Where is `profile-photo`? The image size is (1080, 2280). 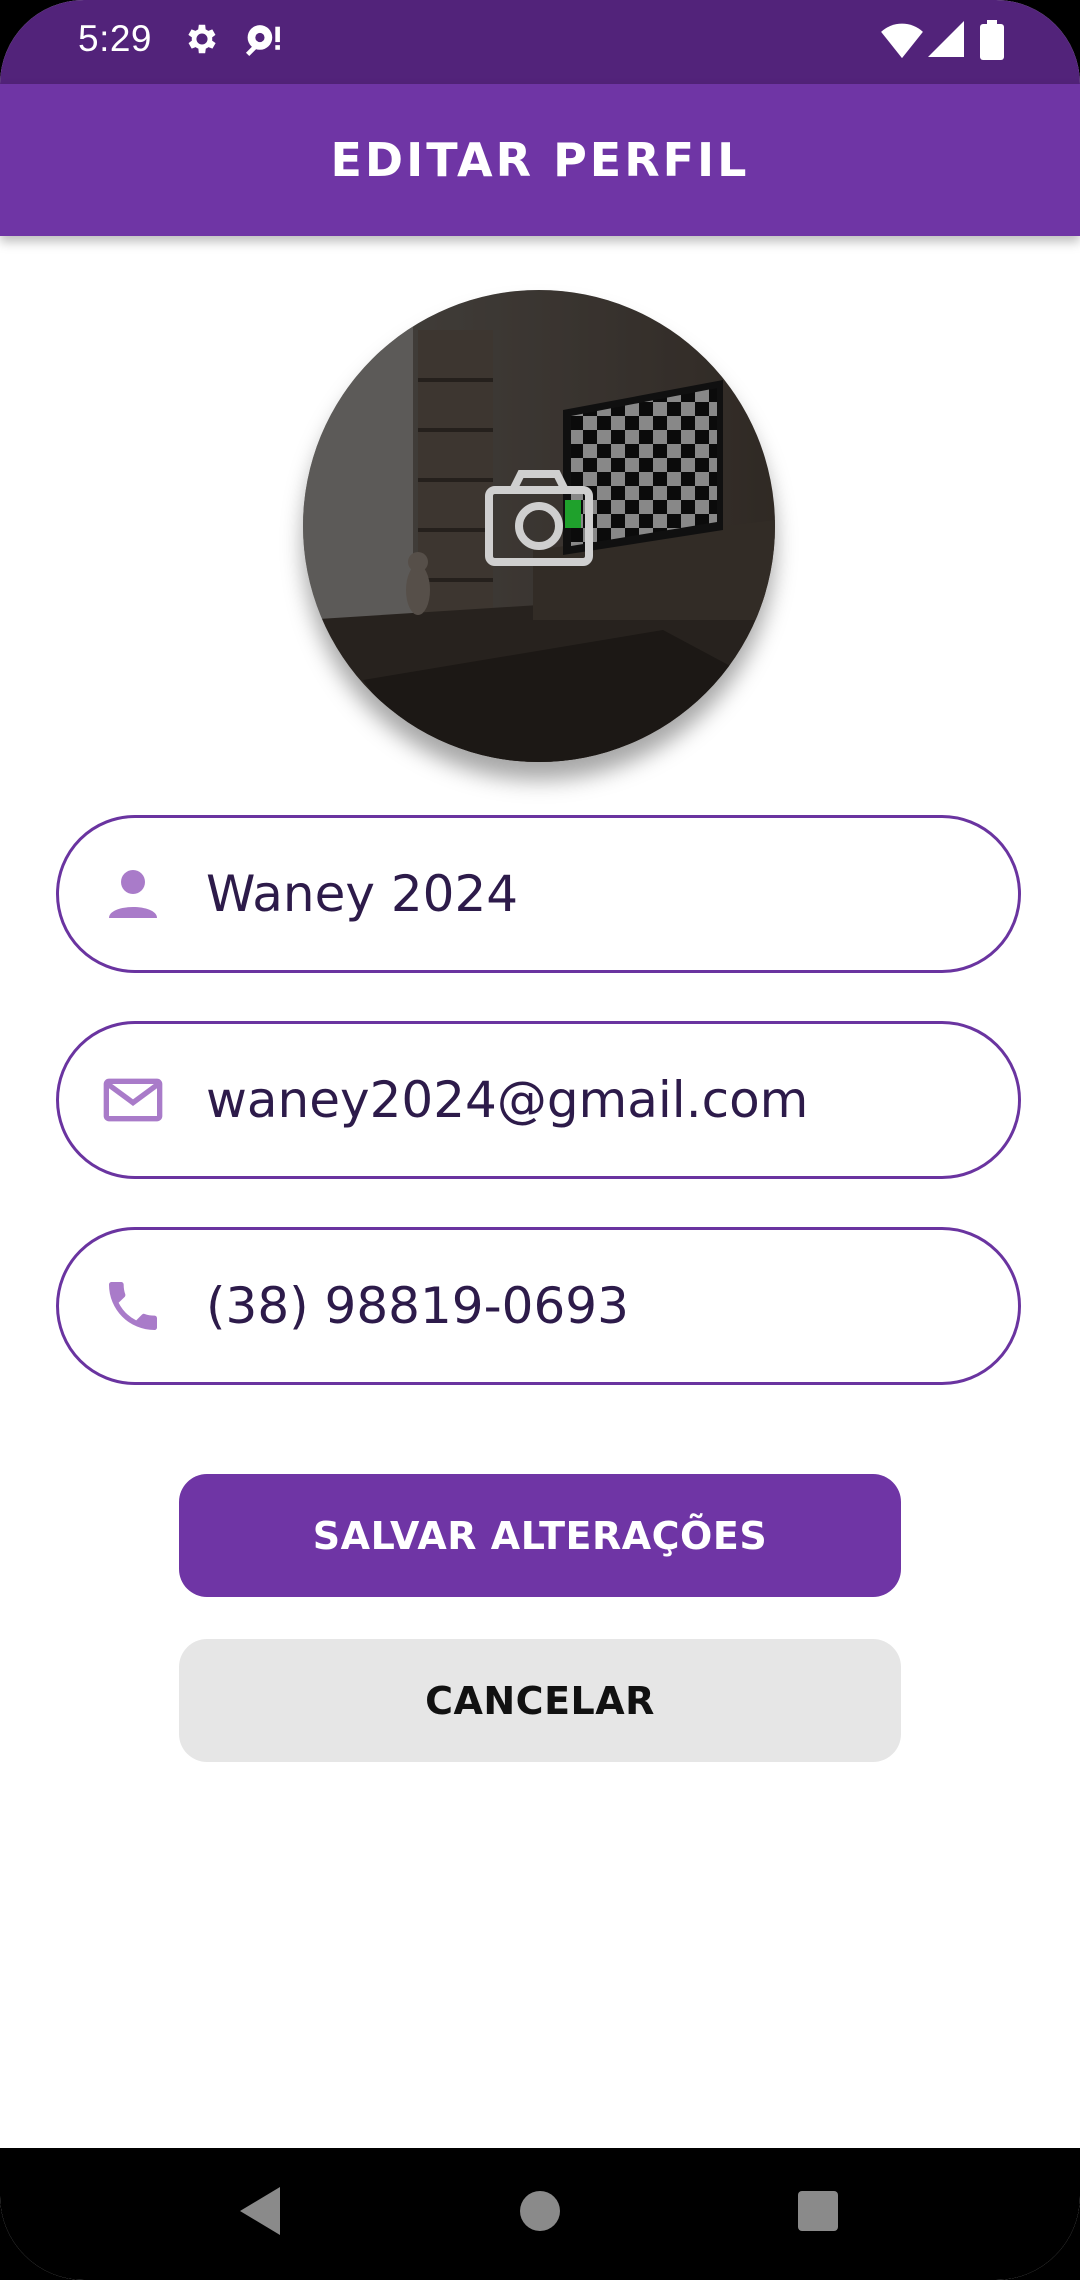
profile-photo is located at coordinates (539, 526).